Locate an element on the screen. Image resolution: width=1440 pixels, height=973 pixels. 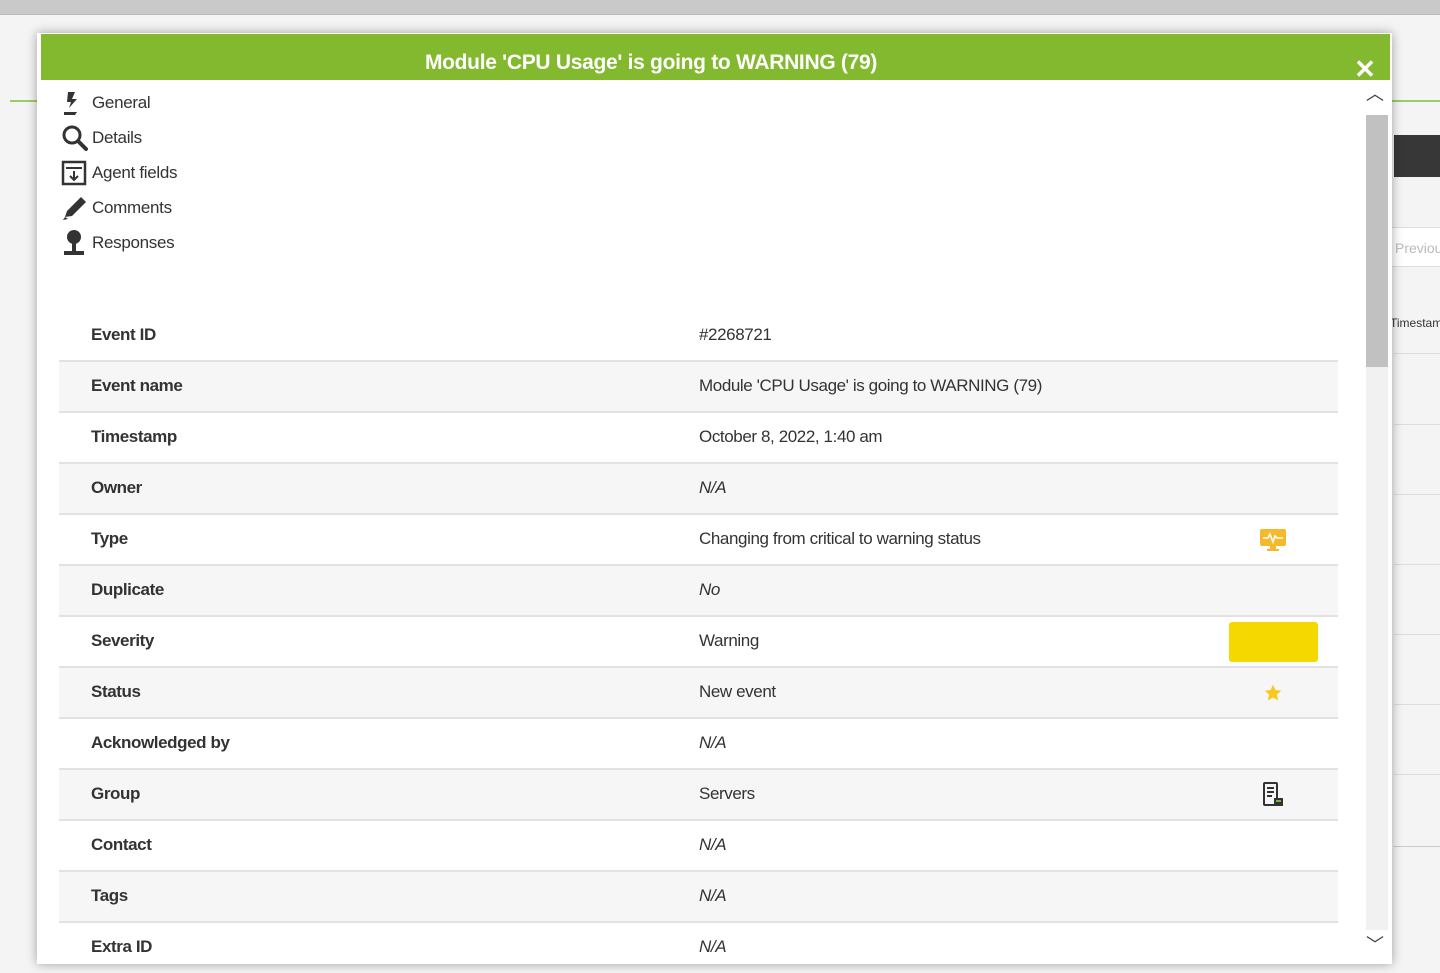
tab-general: General is located at coordinates (119, 102).